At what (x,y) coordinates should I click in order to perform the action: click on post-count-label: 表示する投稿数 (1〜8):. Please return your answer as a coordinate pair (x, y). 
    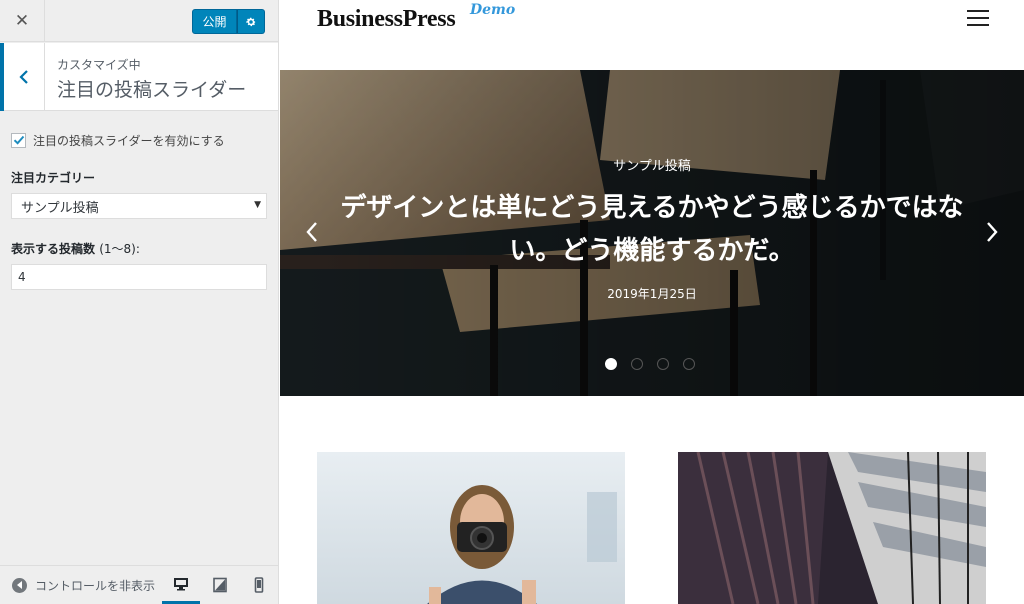
    Looking at the image, I should click on (139, 248).